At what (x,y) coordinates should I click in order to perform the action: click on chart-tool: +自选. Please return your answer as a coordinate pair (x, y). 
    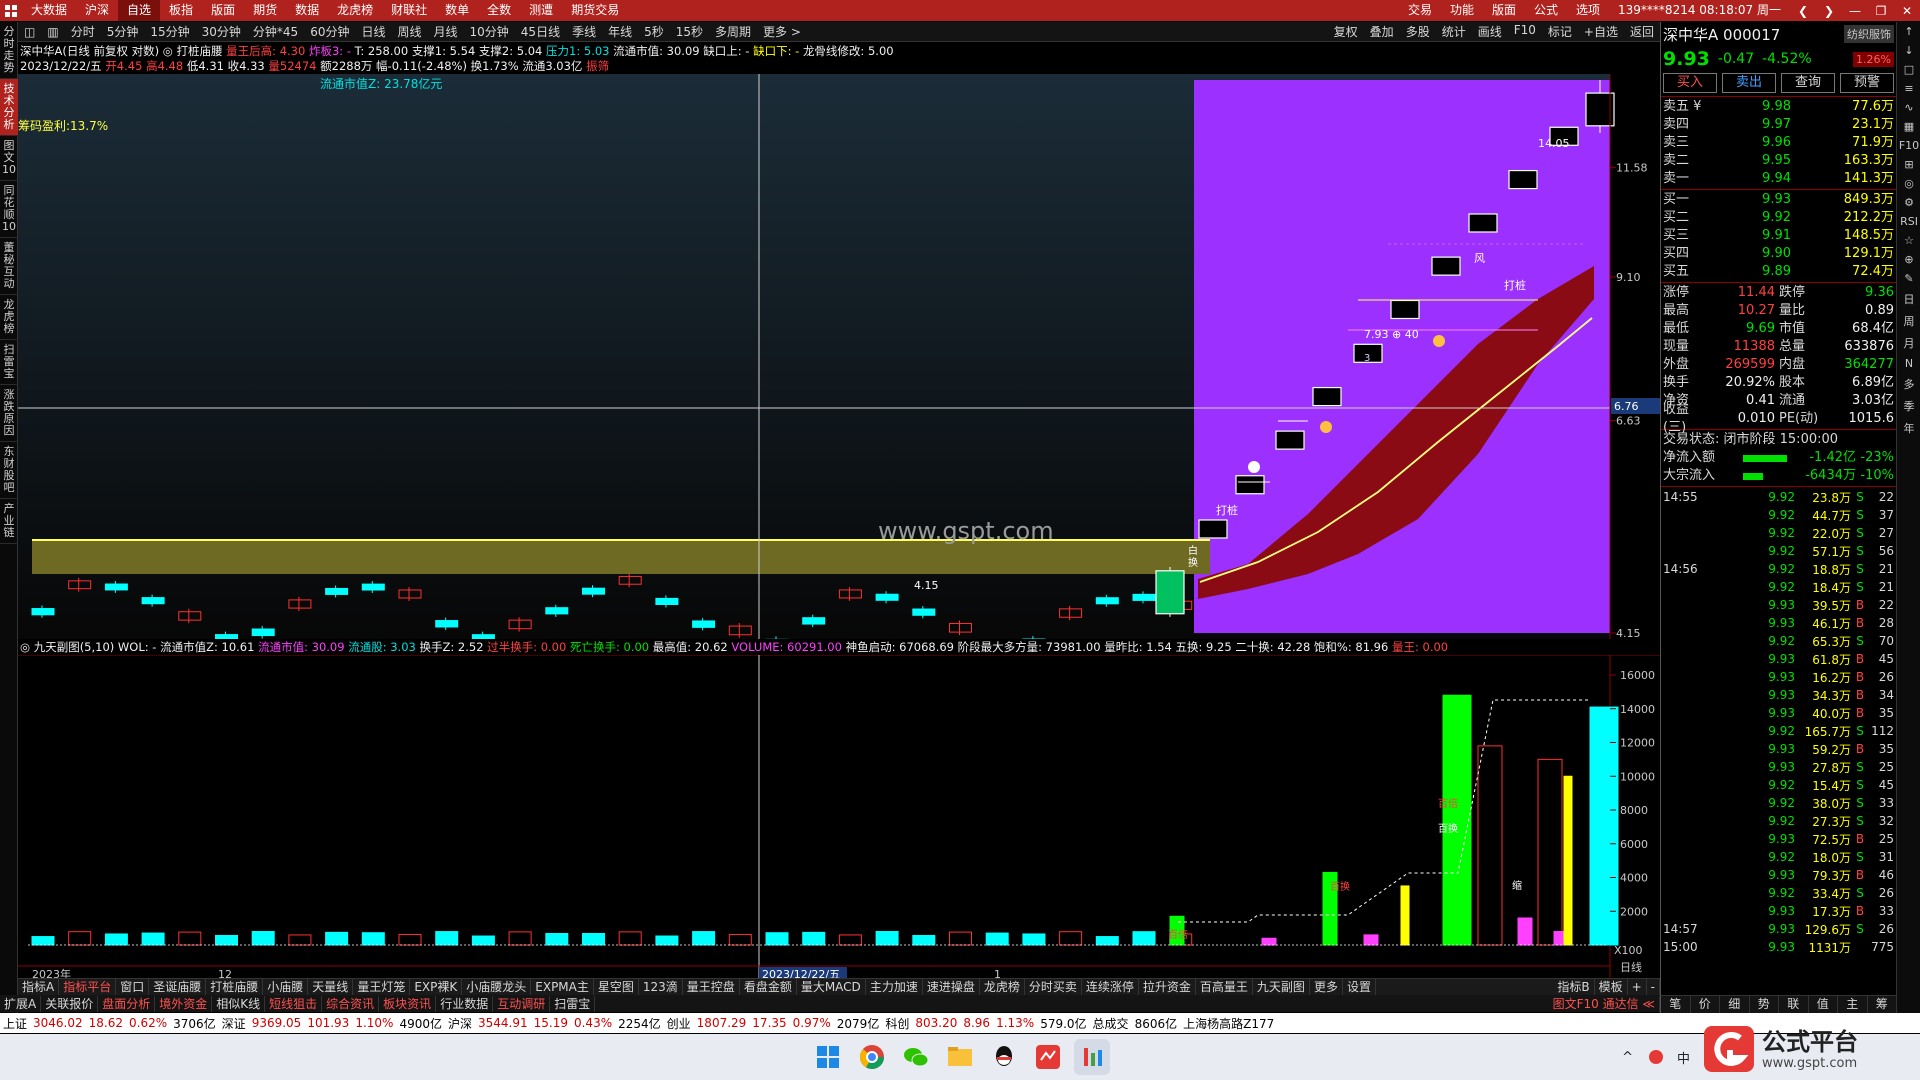
    Looking at the image, I should click on (1601, 31).